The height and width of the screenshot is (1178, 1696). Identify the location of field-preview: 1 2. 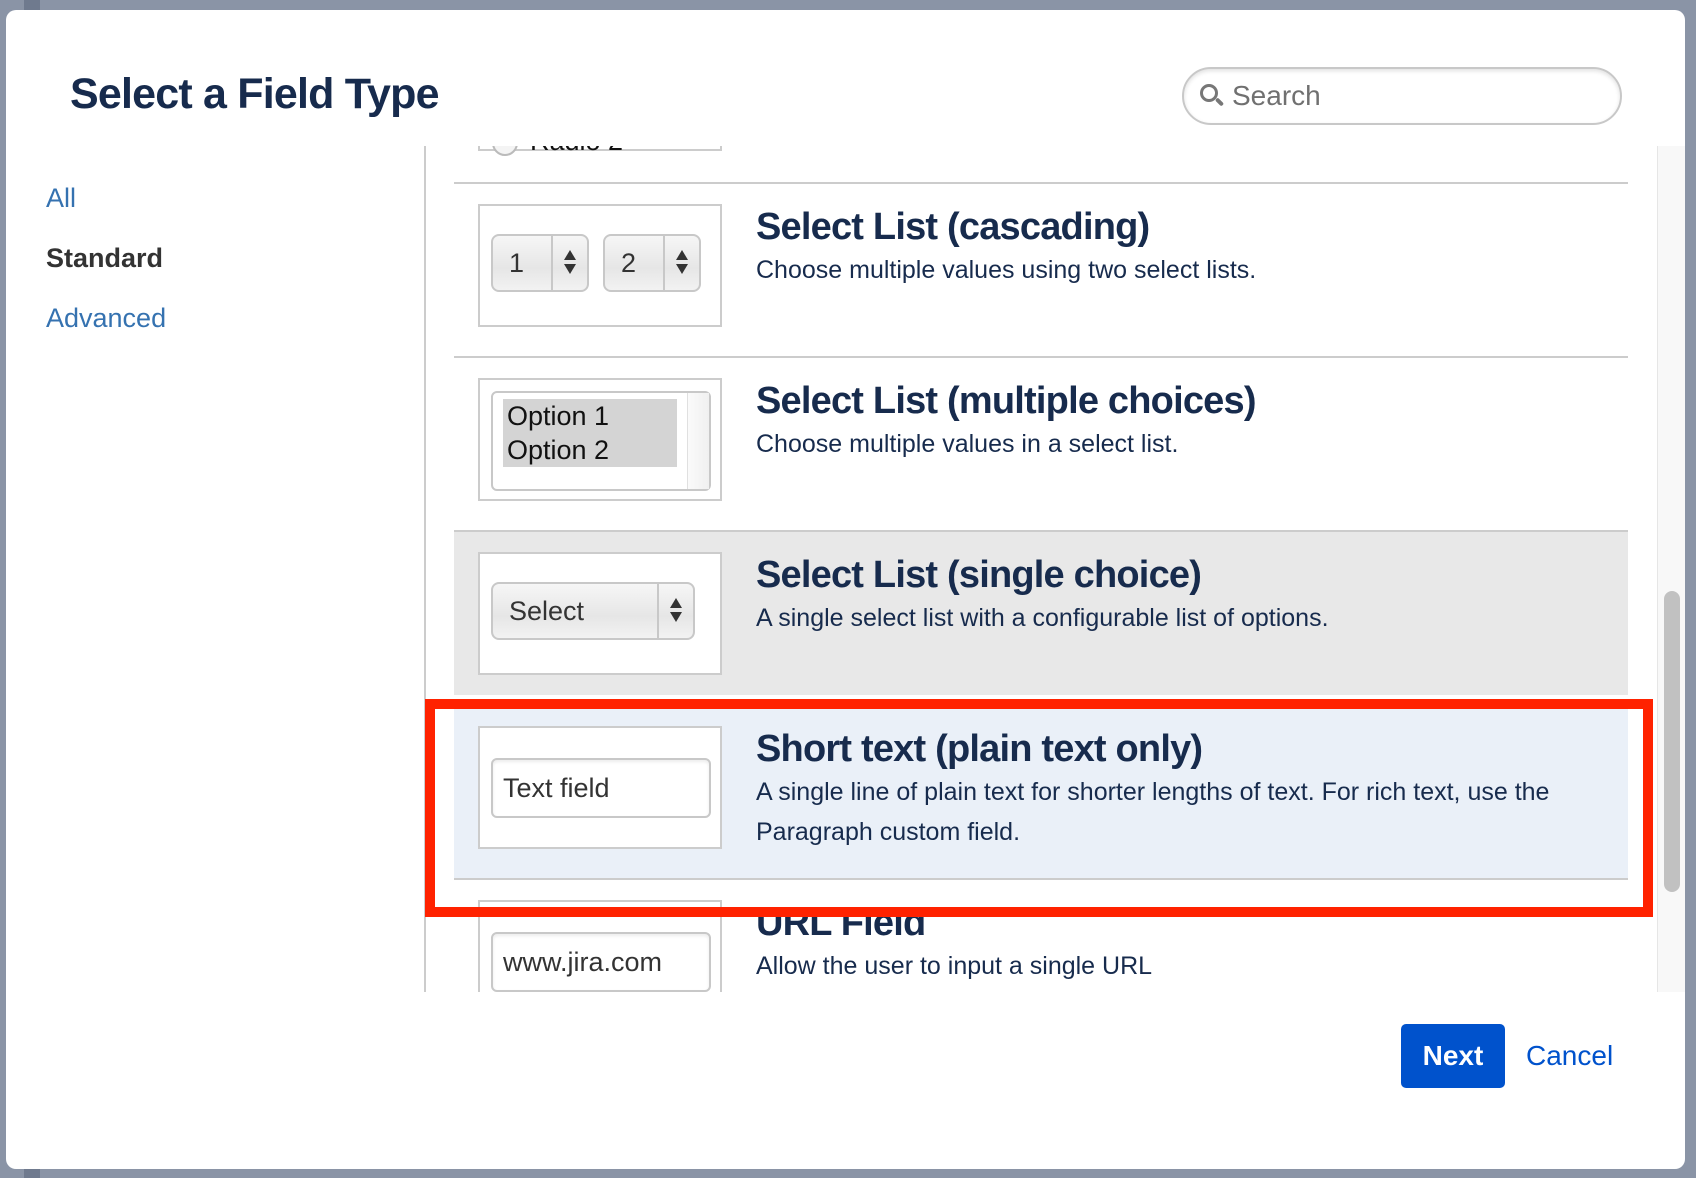
(600, 265).